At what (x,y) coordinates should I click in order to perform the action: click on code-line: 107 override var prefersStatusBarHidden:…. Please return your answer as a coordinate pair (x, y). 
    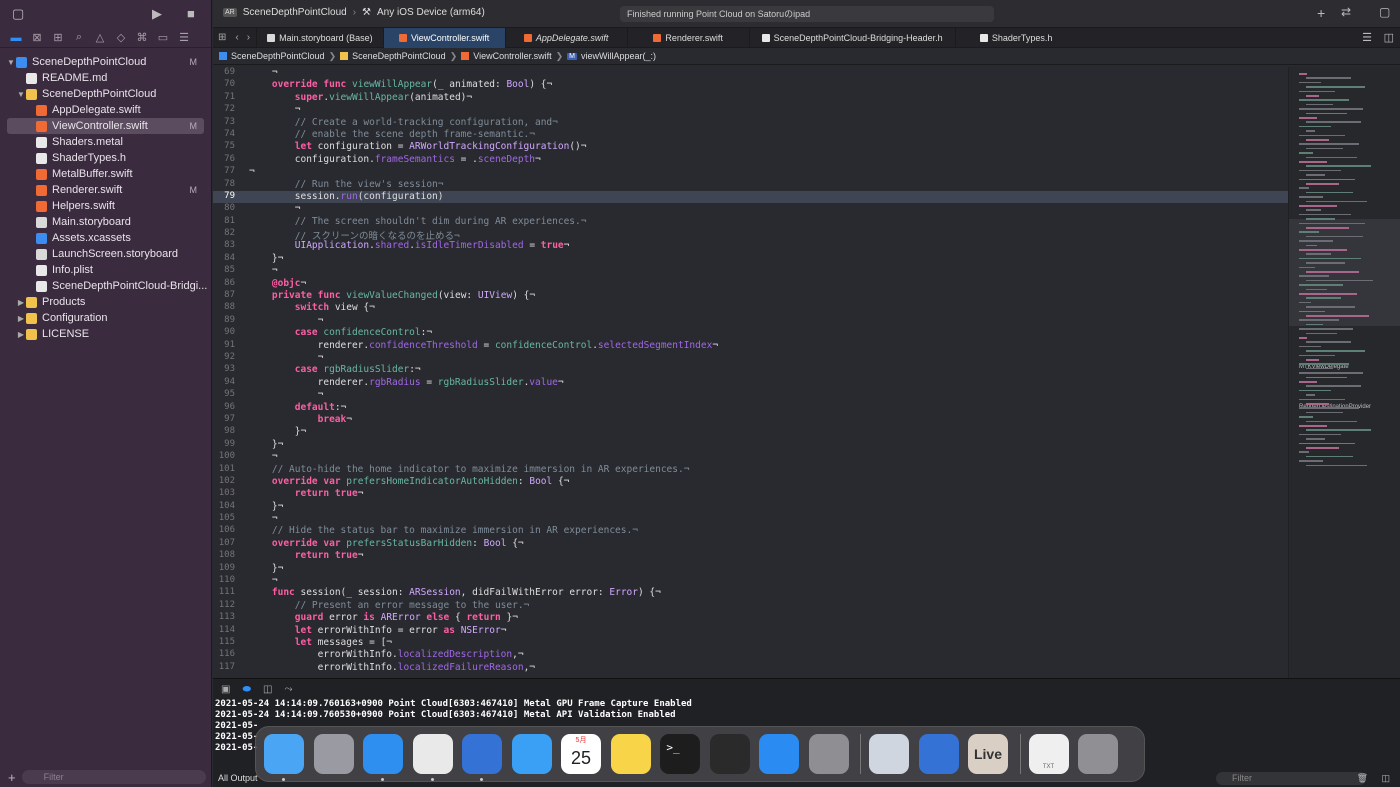
    Looking at the image, I should click on (750, 544).